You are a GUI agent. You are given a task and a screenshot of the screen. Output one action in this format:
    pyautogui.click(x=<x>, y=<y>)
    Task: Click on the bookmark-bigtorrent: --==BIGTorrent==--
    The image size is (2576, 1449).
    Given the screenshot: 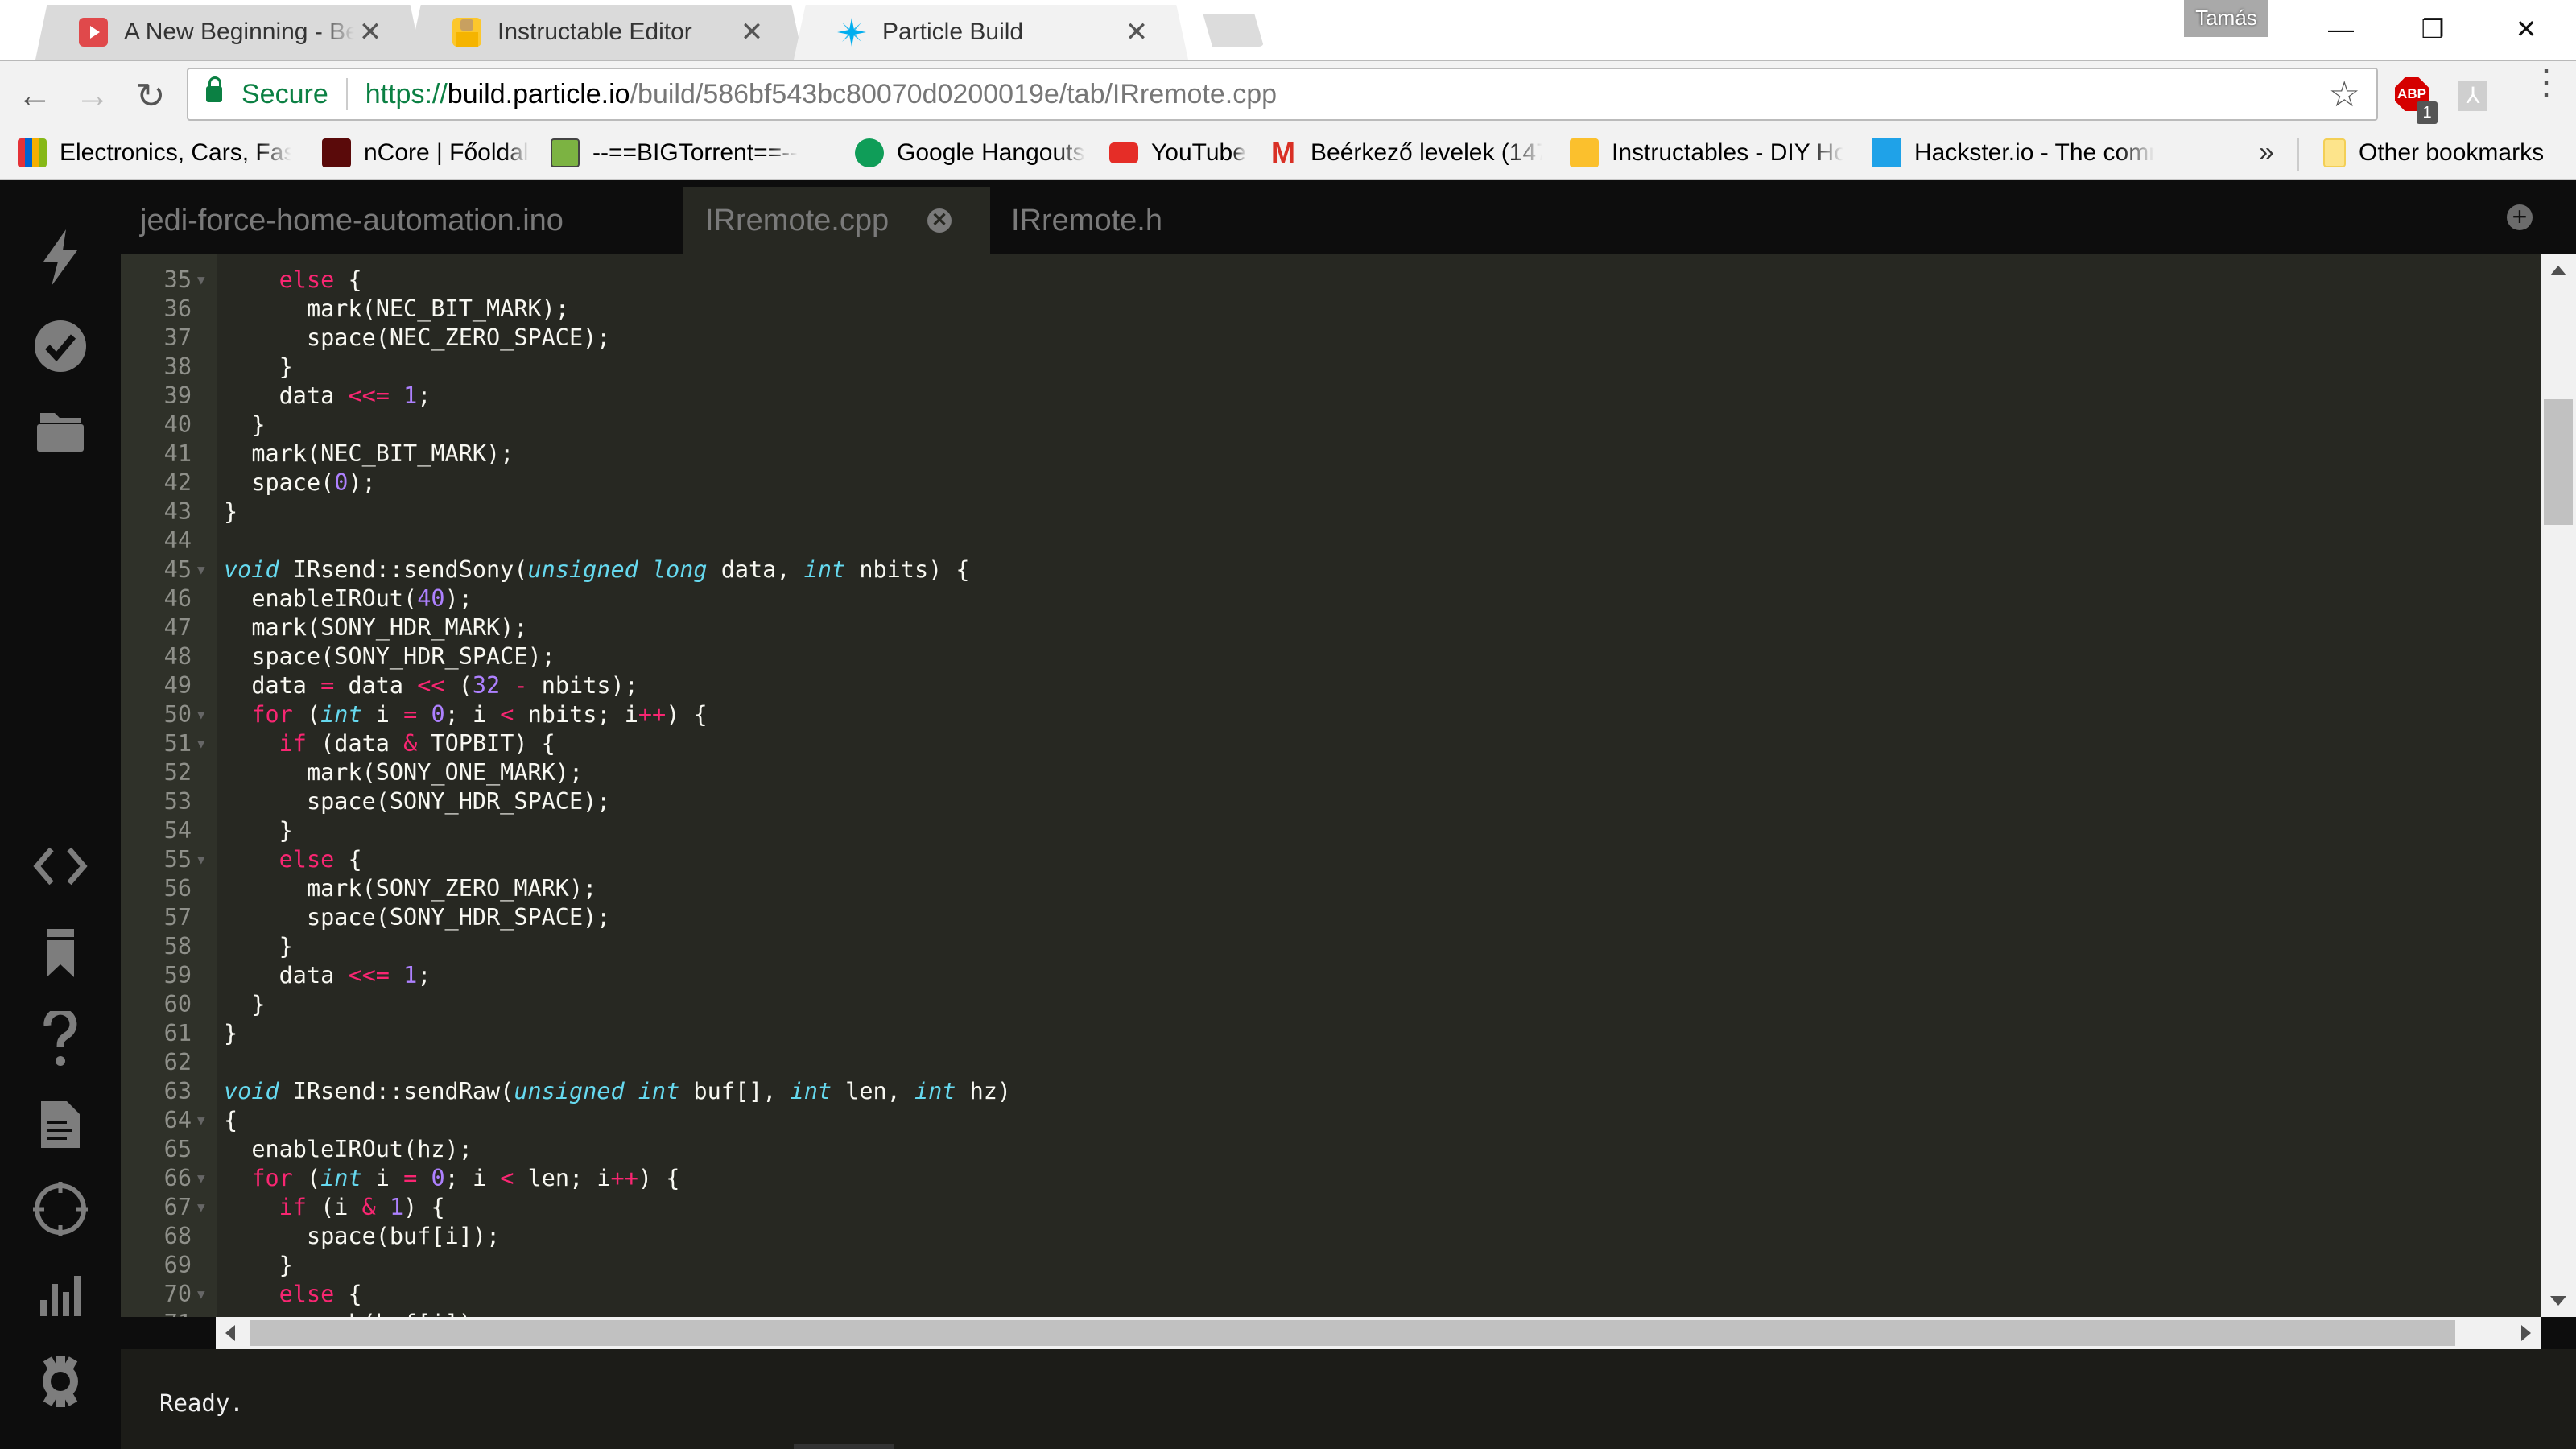 What is the action you would take?
    pyautogui.click(x=687, y=153)
    